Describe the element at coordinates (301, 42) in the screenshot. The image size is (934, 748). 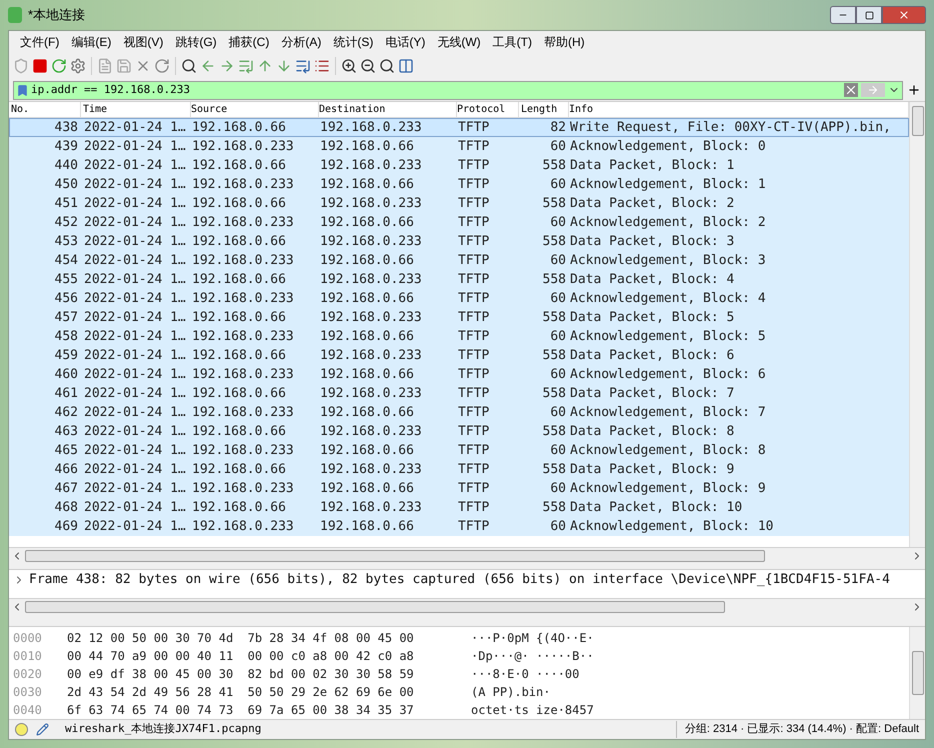
I see `menu-item: 分析(A)` at that location.